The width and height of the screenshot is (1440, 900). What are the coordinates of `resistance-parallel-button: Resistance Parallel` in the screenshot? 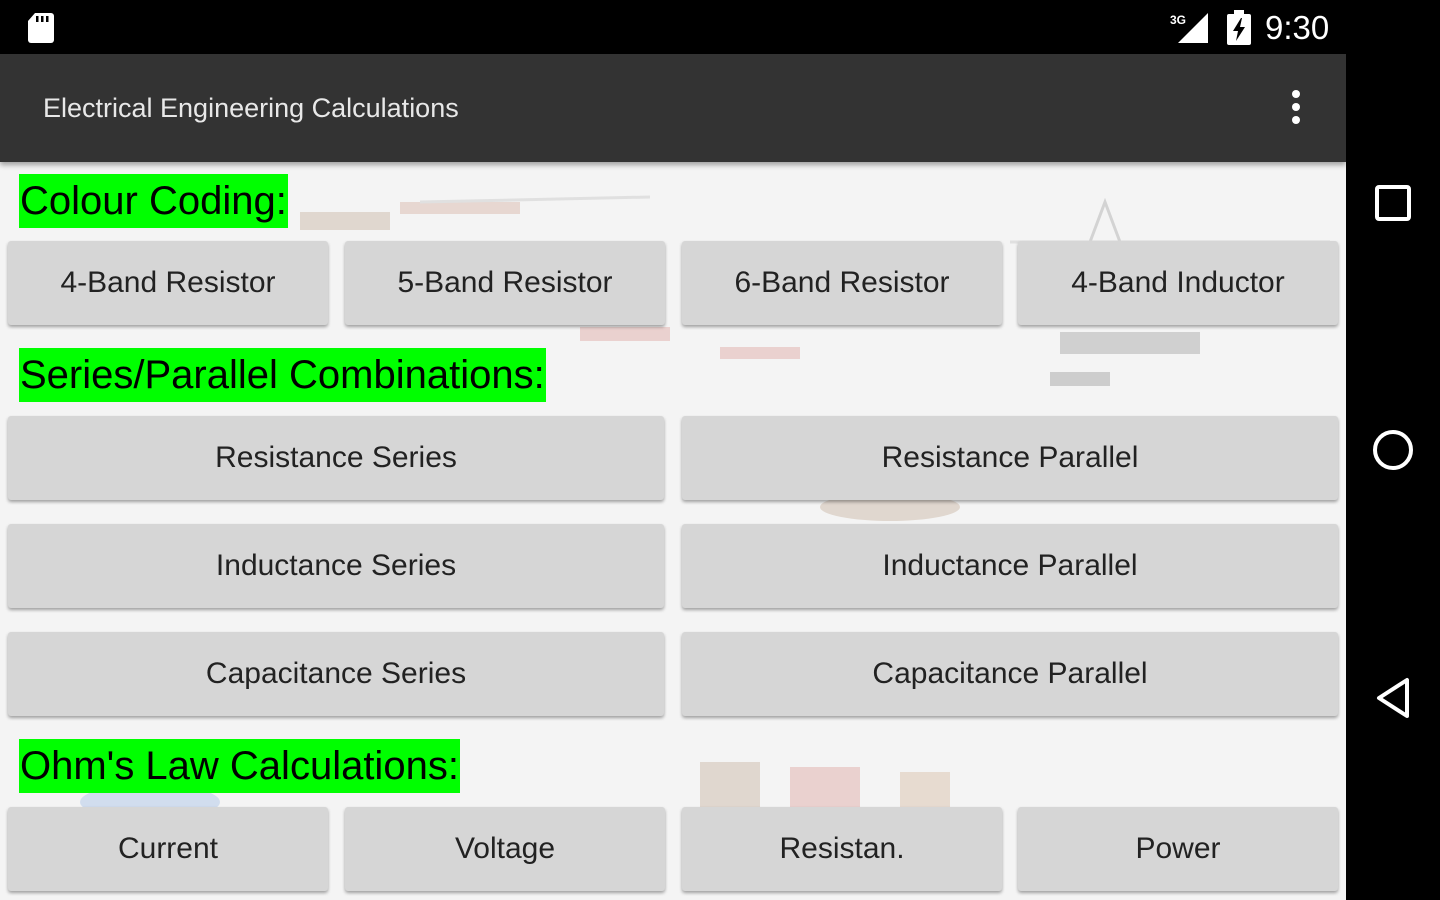 It's located at (1010, 458).